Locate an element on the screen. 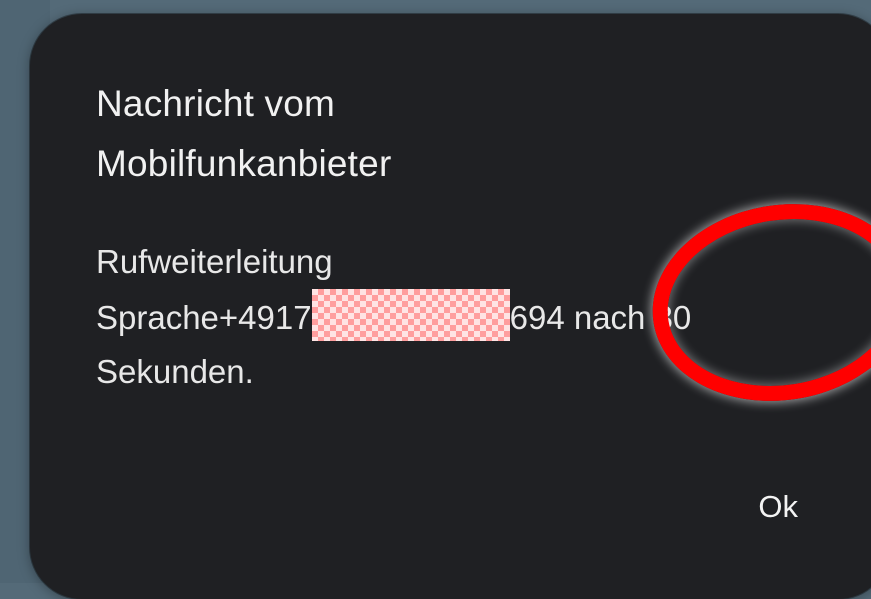 This screenshot has height=599, width=871. ok-button: Ok is located at coordinates (778, 507).